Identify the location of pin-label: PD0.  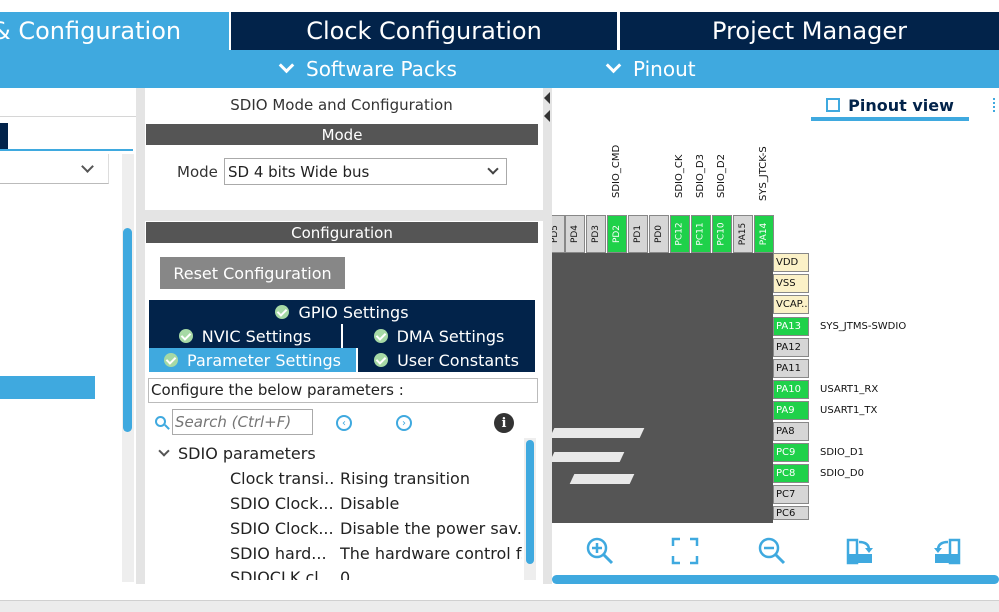
(659, 234).